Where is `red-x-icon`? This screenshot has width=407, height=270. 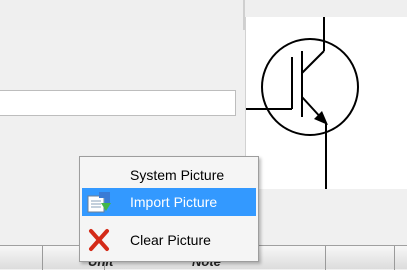 red-x-icon is located at coordinates (99, 240).